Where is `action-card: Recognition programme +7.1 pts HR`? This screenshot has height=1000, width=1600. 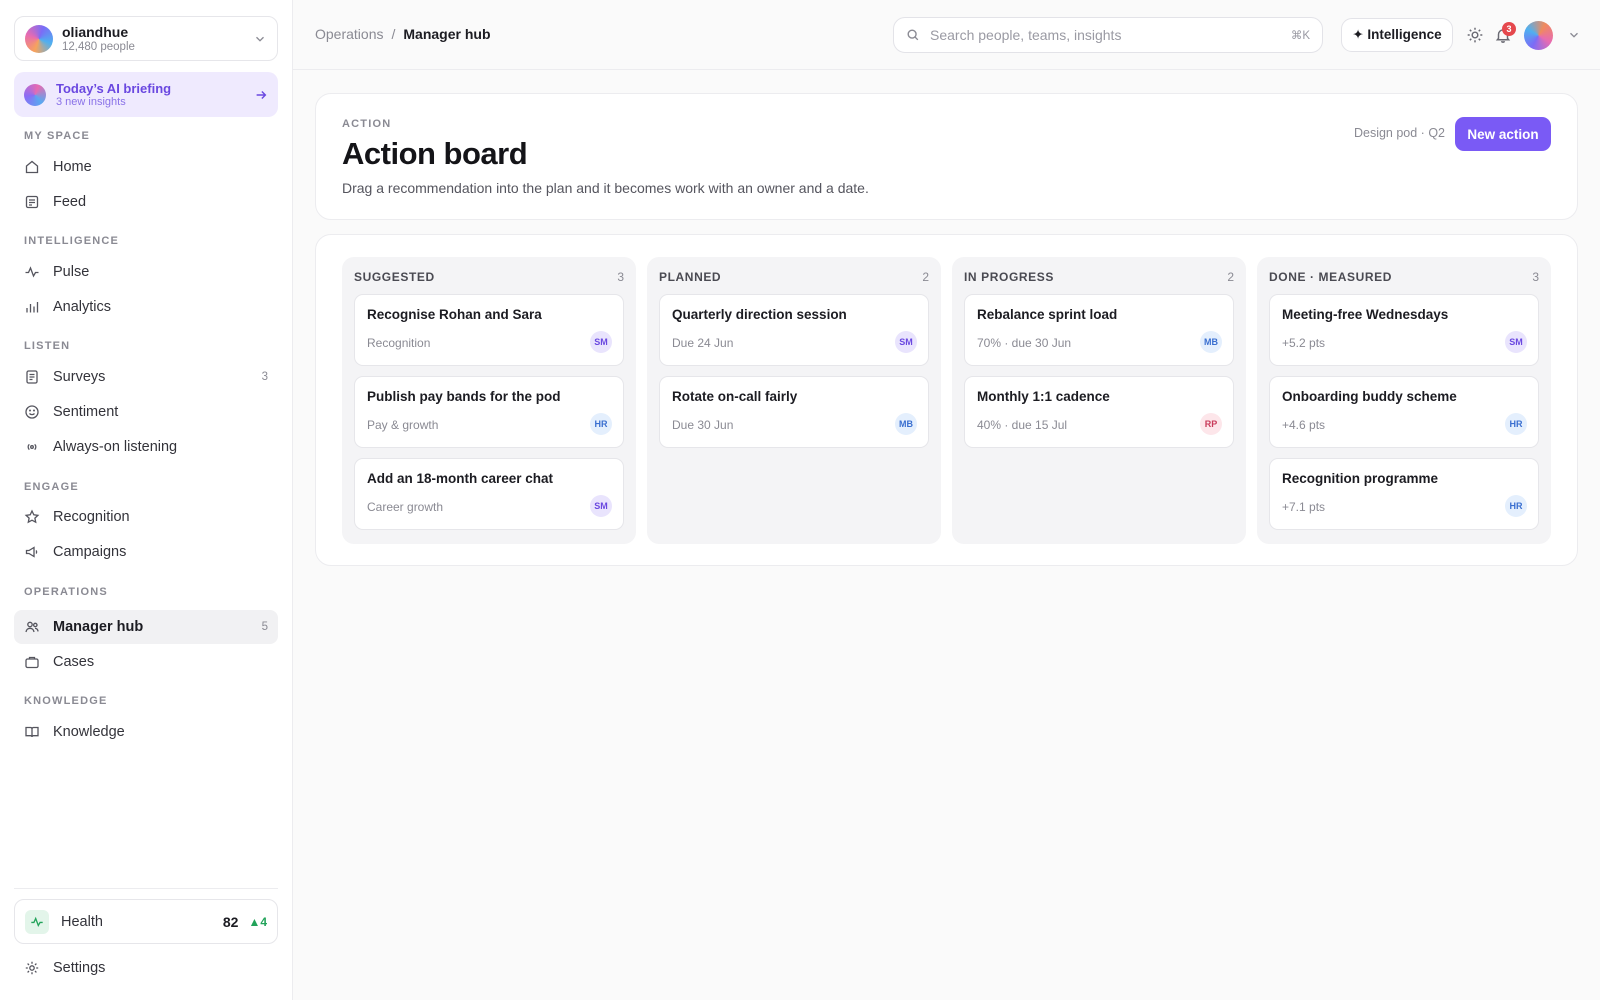 action-card: Recognition programme +7.1 pts HR is located at coordinates (1404, 494).